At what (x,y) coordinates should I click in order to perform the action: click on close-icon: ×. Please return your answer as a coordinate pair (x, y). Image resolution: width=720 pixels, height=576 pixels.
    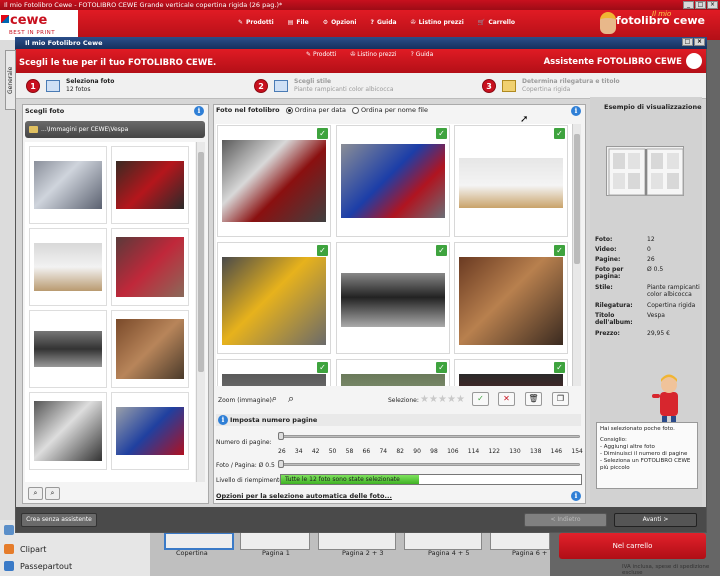
    Looking at the image, I should click on (712, 5).